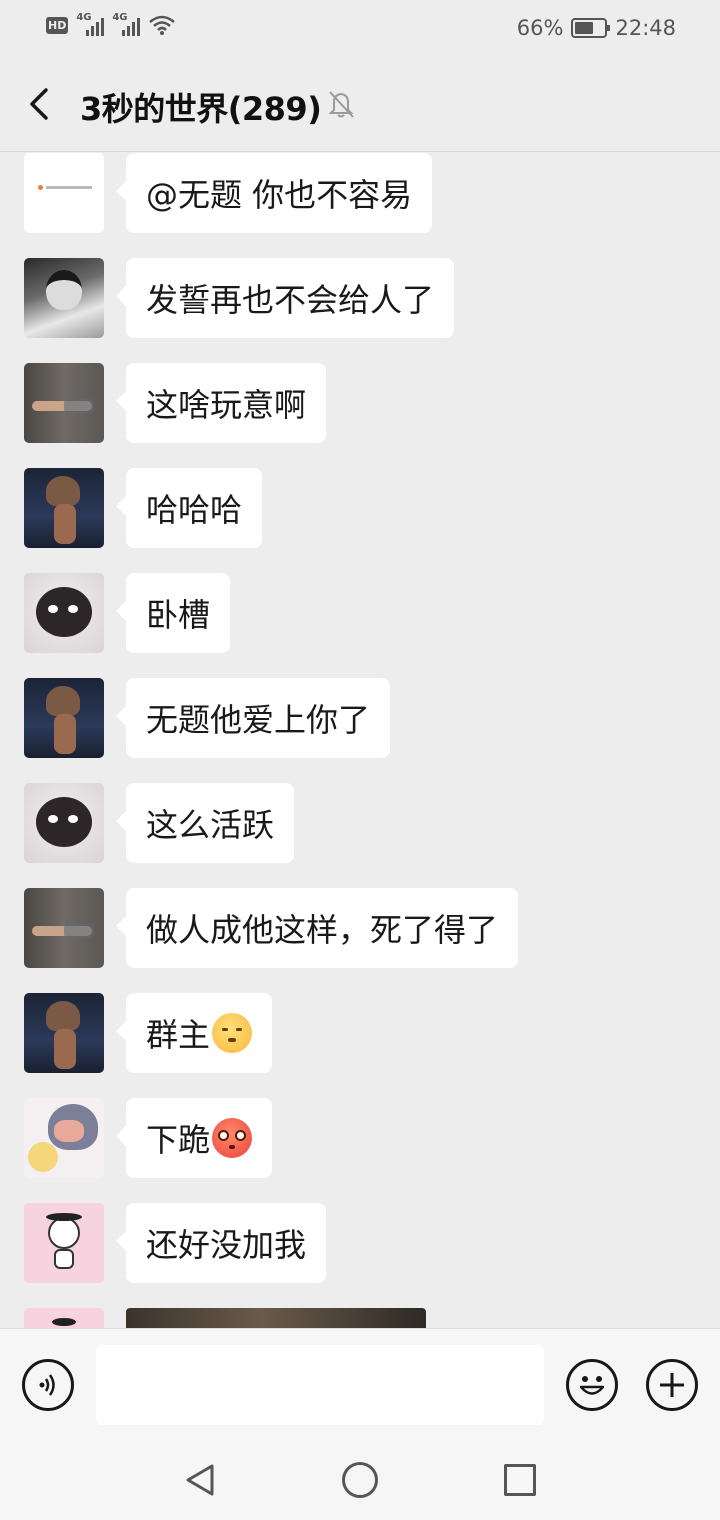 The height and width of the screenshot is (1520, 720). What do you see at coordinates (48, 1385) in the screenshot?
I see `voice-icon` at bounding box center [48, 1385].